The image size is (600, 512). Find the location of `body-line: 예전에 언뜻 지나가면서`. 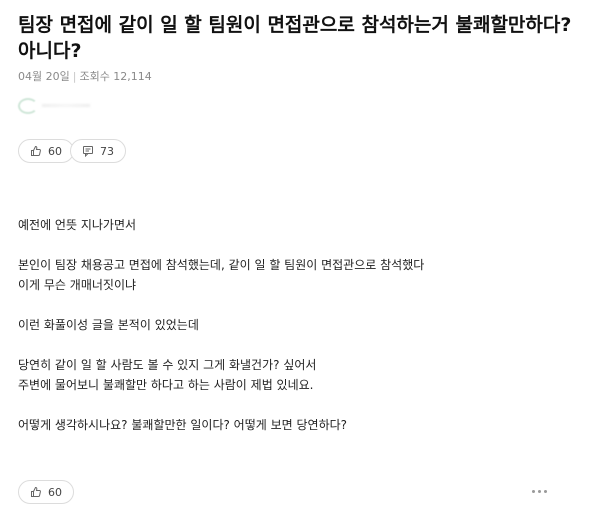

body-line: 예전에 언뜻 지나가면서 is located at coordinates (77, 225).